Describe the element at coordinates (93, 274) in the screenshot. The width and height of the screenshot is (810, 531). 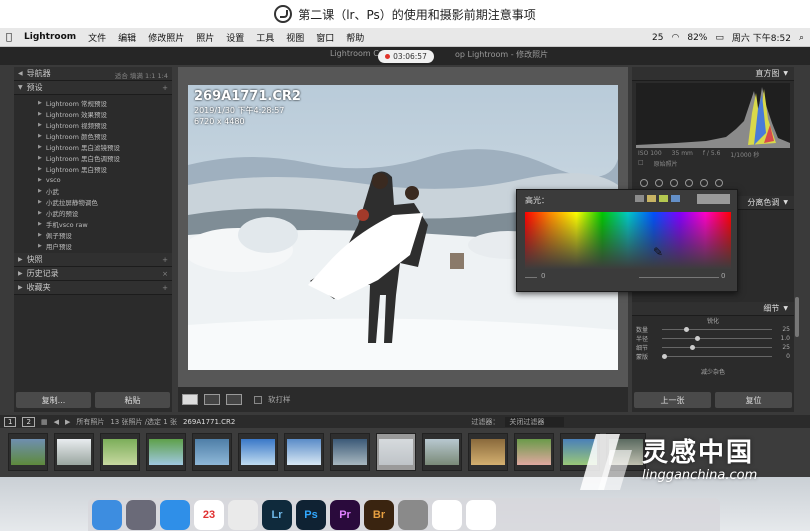
I see `history-header: ▶ 历史记录 ×` at that location.